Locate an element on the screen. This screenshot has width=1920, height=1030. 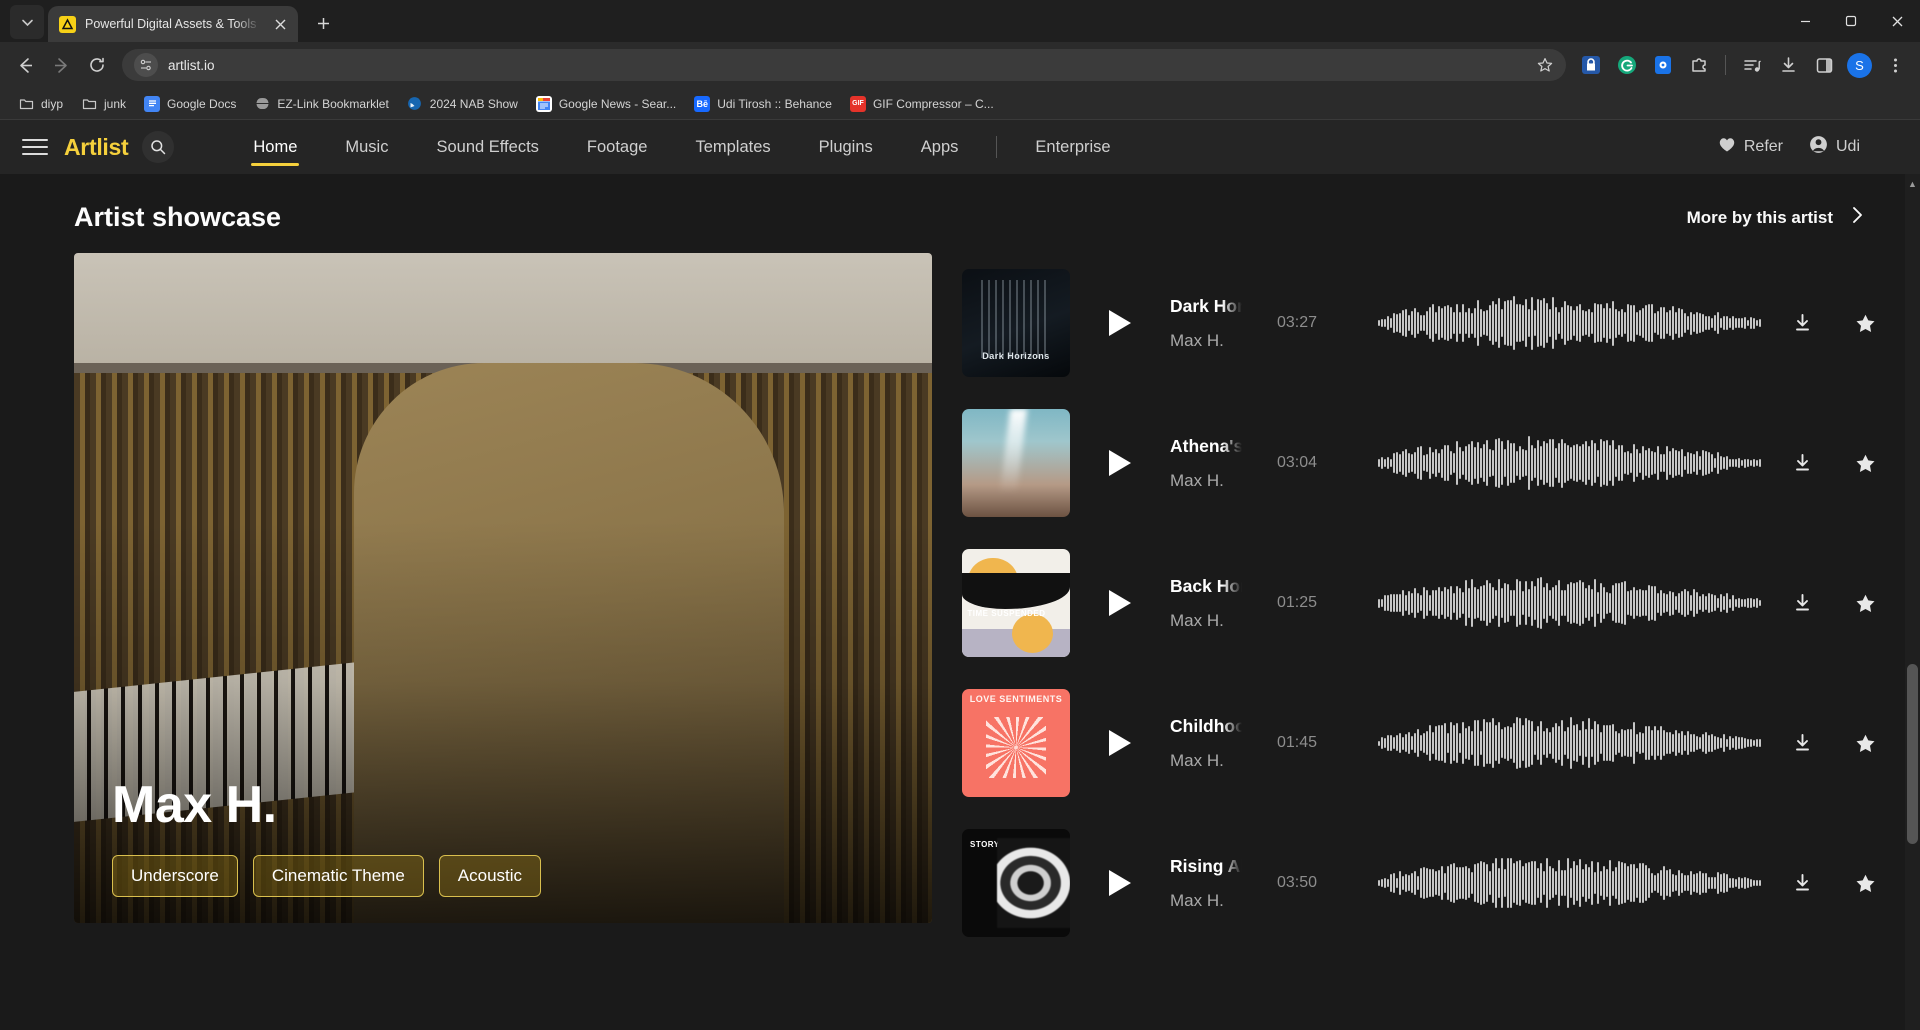
window-controls is located at coordinates (1851, 21).